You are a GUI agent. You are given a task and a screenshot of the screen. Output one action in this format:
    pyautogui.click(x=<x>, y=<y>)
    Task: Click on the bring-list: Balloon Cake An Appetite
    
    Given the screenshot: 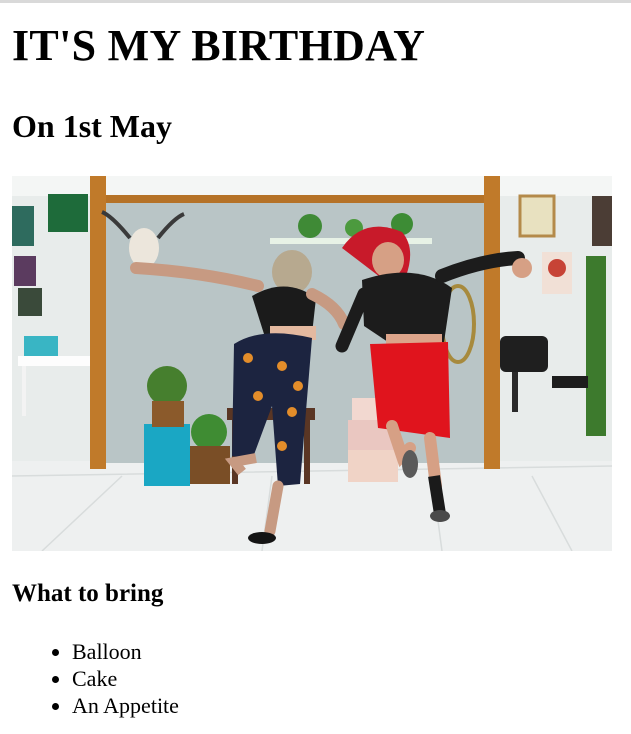 What is the action you would take?
    pyautogui.click(x=109, y=678)
    